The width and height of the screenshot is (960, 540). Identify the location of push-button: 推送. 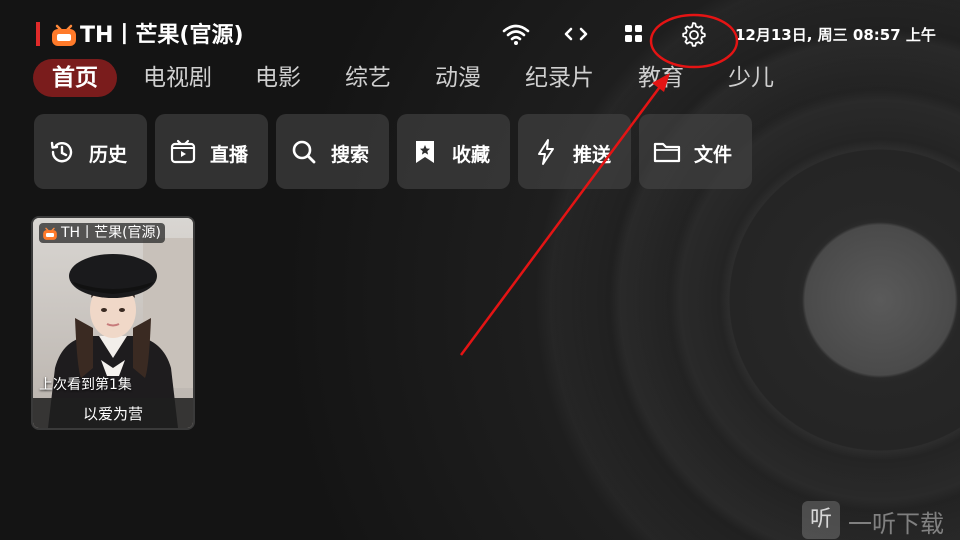
(574, 151).